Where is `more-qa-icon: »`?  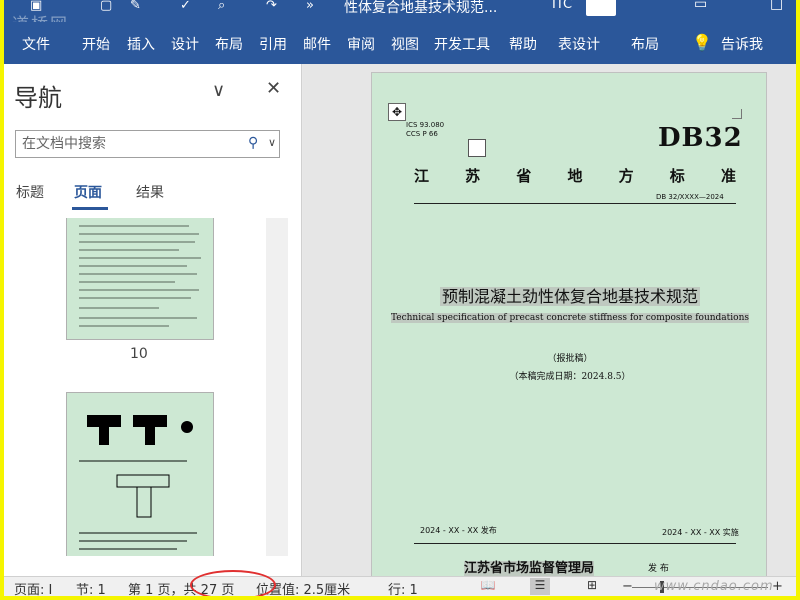
more-qa-icon: » is located at coordinates (310, 7).